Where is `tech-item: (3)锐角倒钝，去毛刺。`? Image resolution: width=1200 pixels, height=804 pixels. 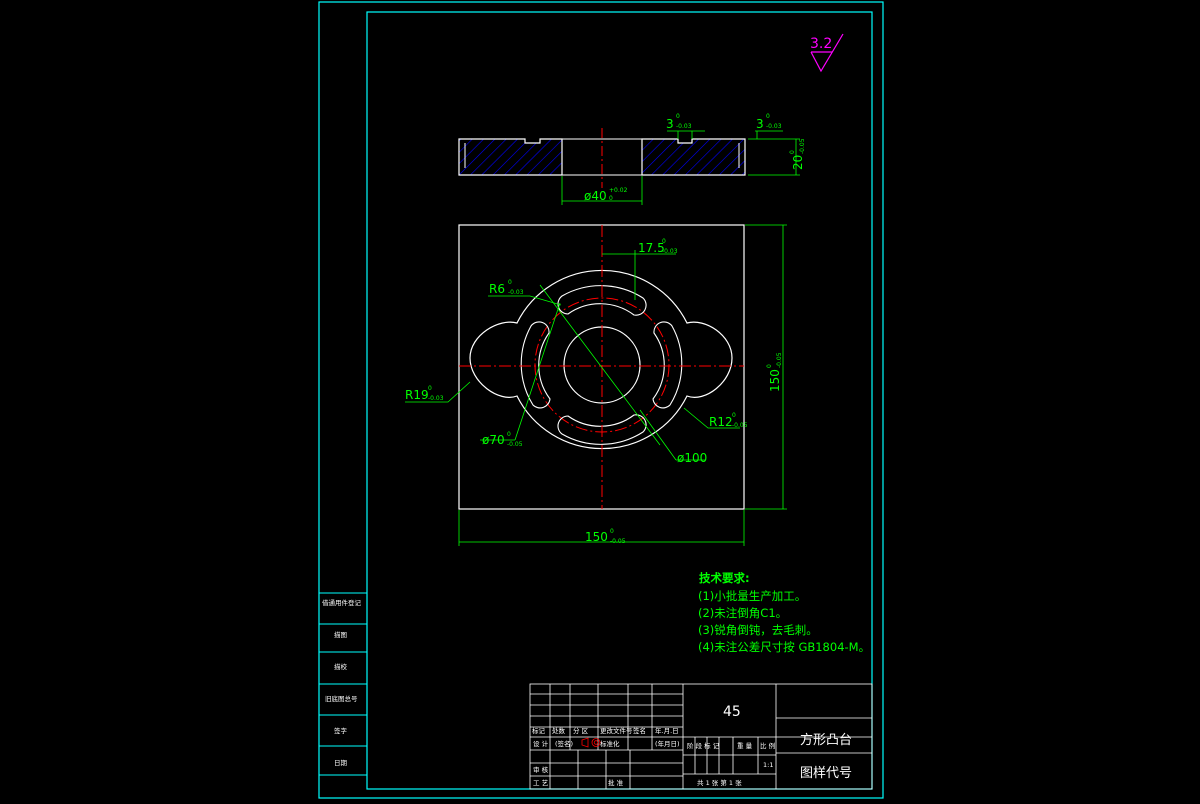
tech-item: (3)锐角倒钝，去毛刺。 is located at coordinates (758, 630).